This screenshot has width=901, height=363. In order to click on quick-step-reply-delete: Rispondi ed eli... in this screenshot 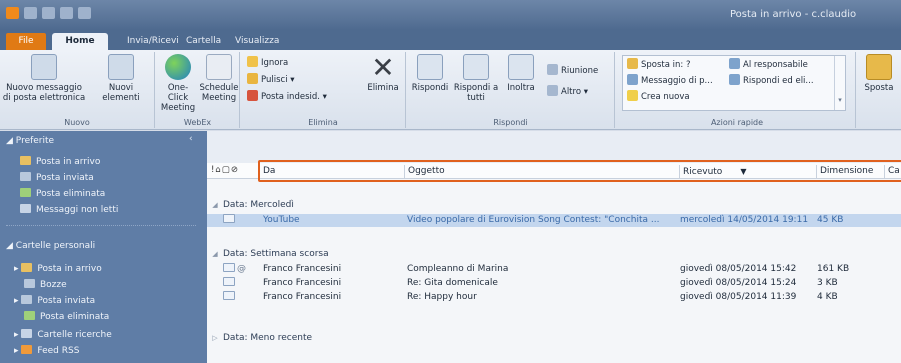, I will do `click(771, 80)`.